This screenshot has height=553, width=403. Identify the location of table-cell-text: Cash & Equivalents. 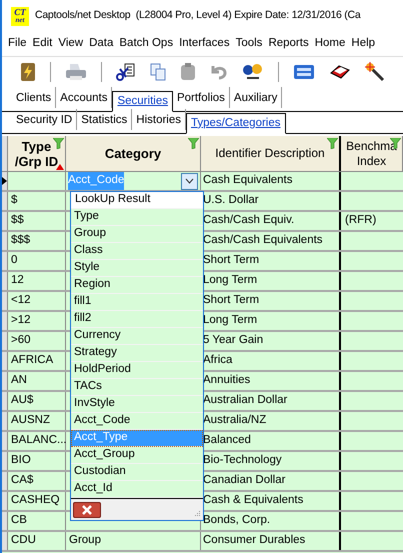
(253, 500).